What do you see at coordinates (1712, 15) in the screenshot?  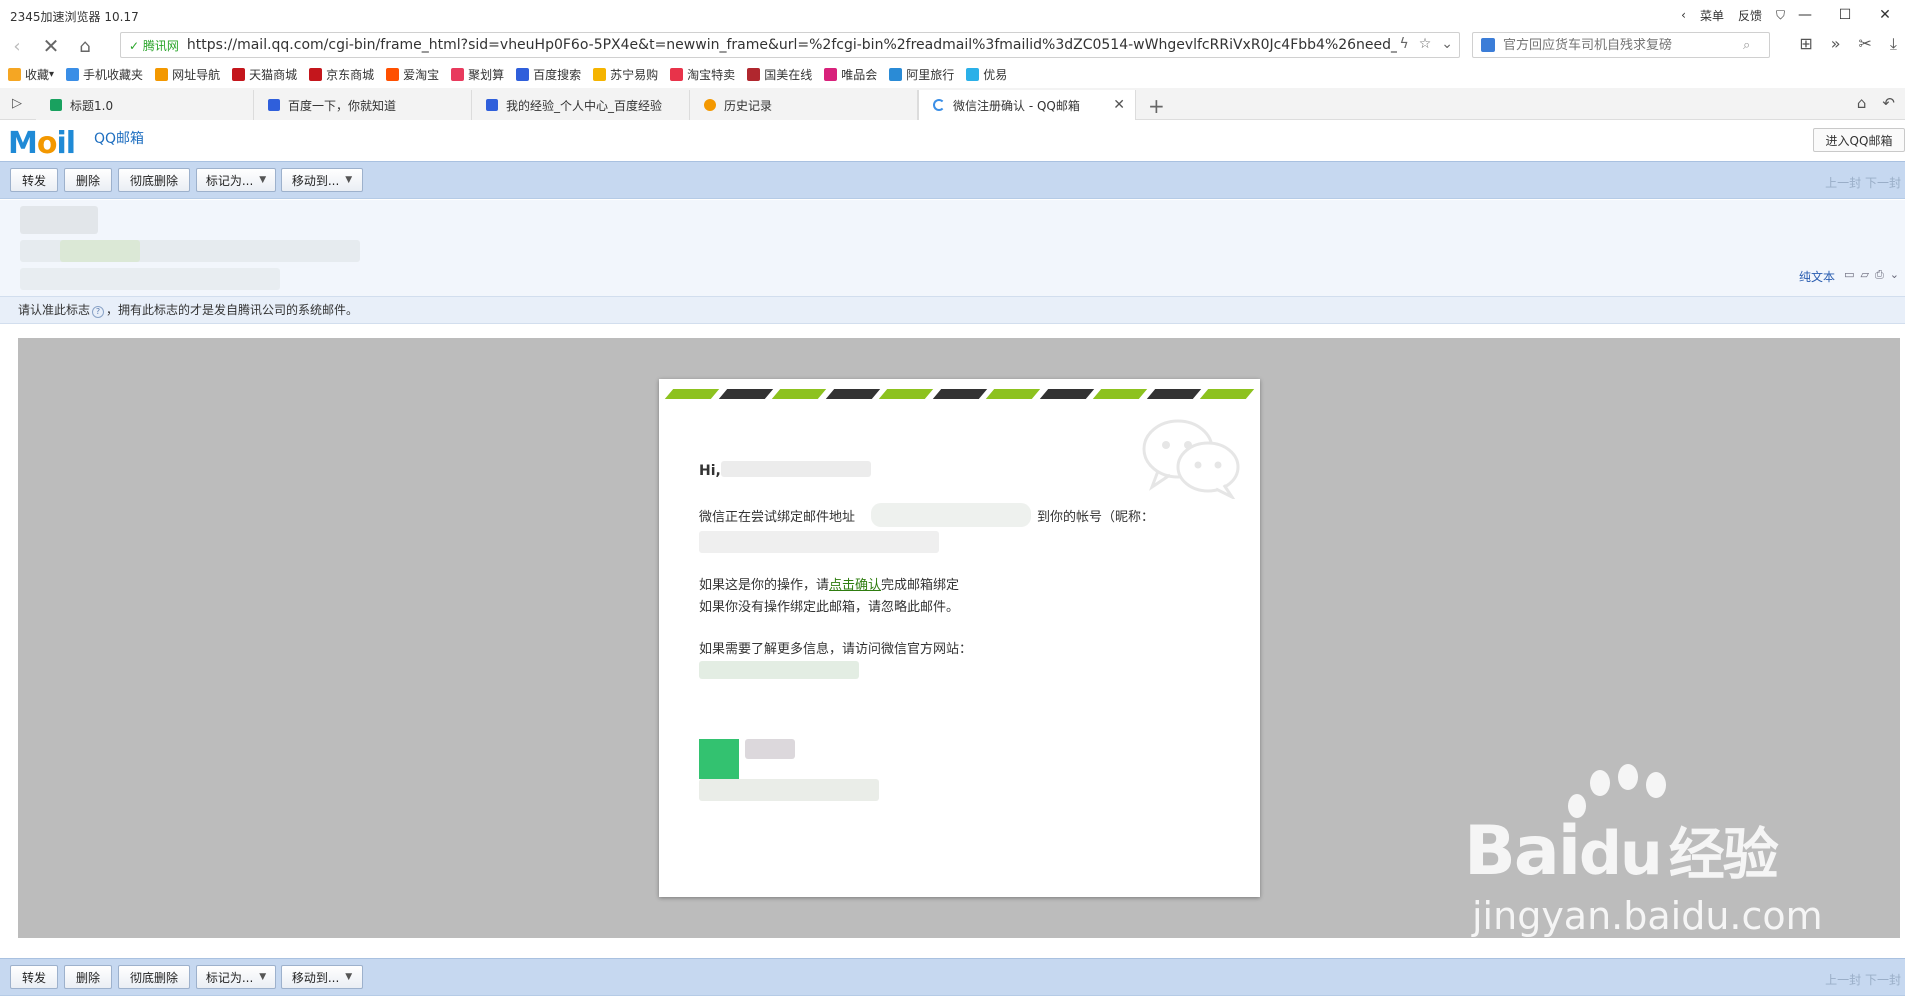 I see `menu-button: 菜单` at bounding box center [1712, 15].